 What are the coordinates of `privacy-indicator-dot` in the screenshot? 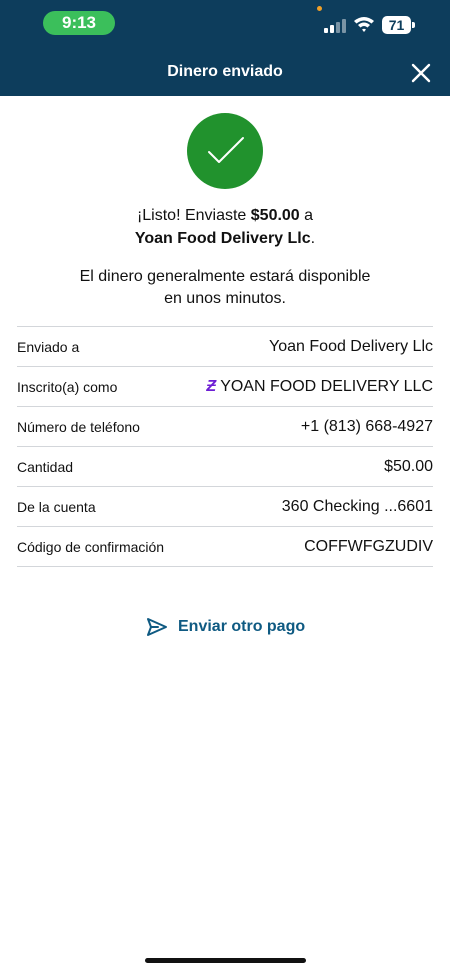 It's located at (319, 8).